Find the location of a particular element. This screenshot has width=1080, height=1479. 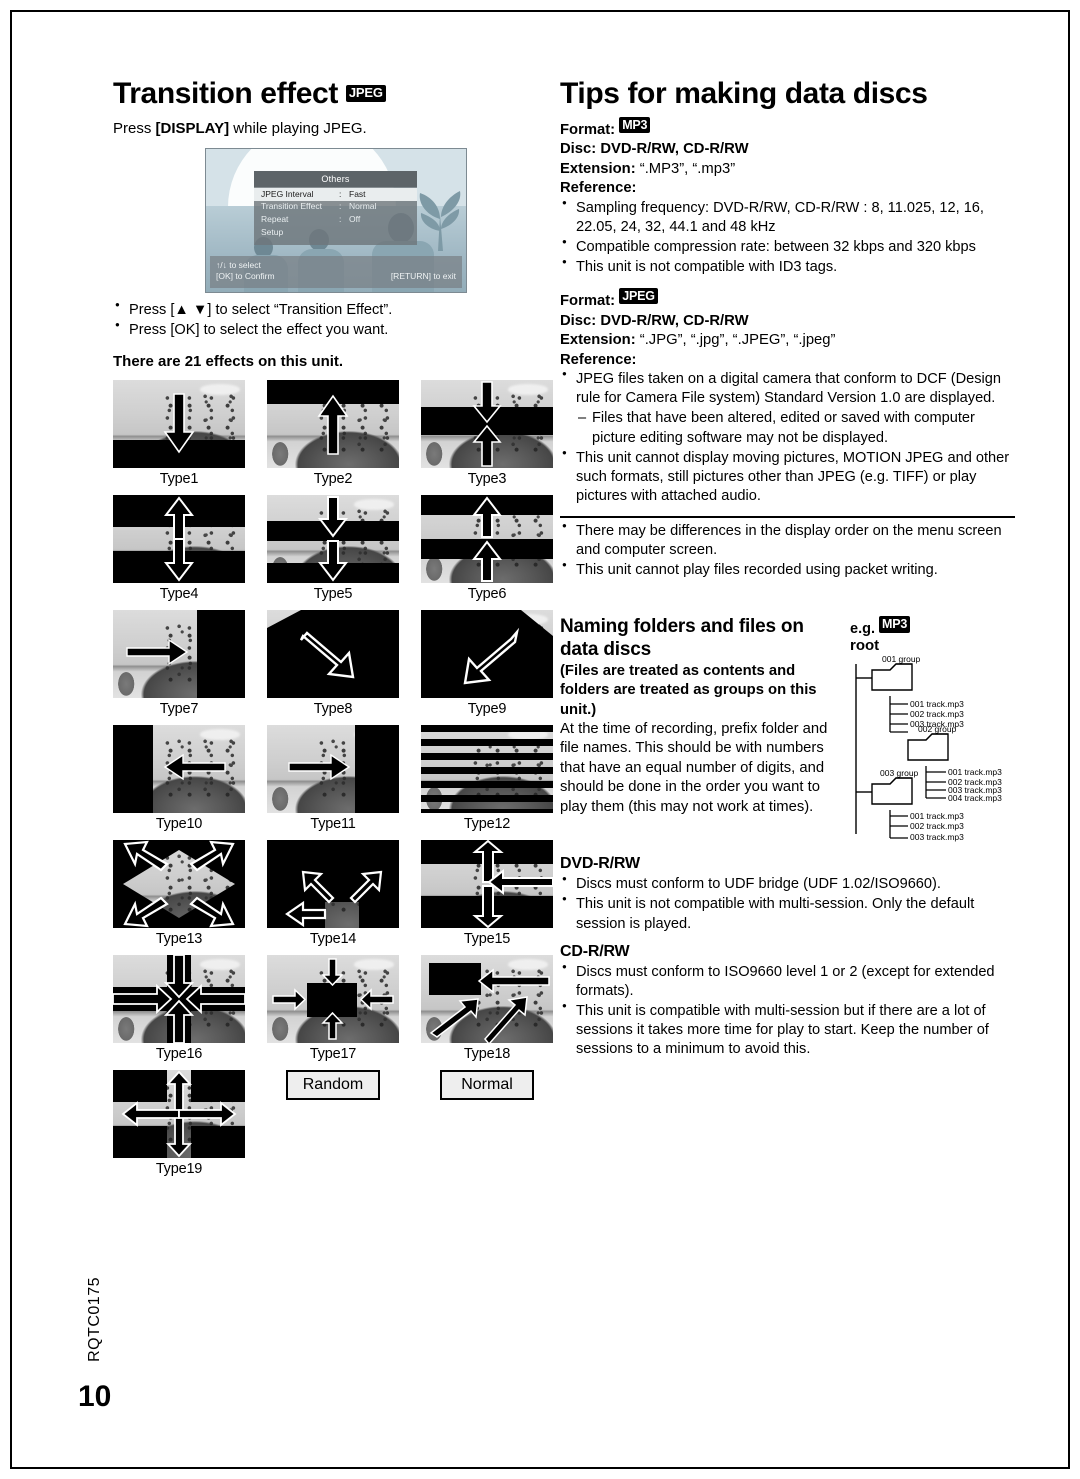

transition-type-label: Type3 is located at coordinates (487, 478).